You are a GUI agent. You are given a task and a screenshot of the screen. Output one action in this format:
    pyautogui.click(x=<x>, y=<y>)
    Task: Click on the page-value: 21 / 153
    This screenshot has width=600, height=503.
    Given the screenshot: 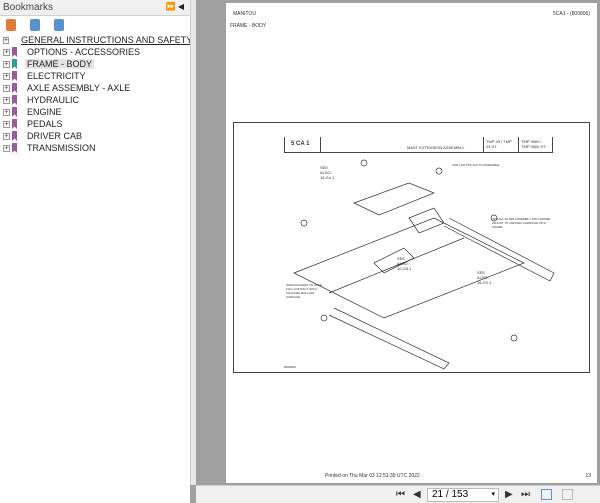 What is the action you would take?
    pyautogui.click(x=450, y=494)
    